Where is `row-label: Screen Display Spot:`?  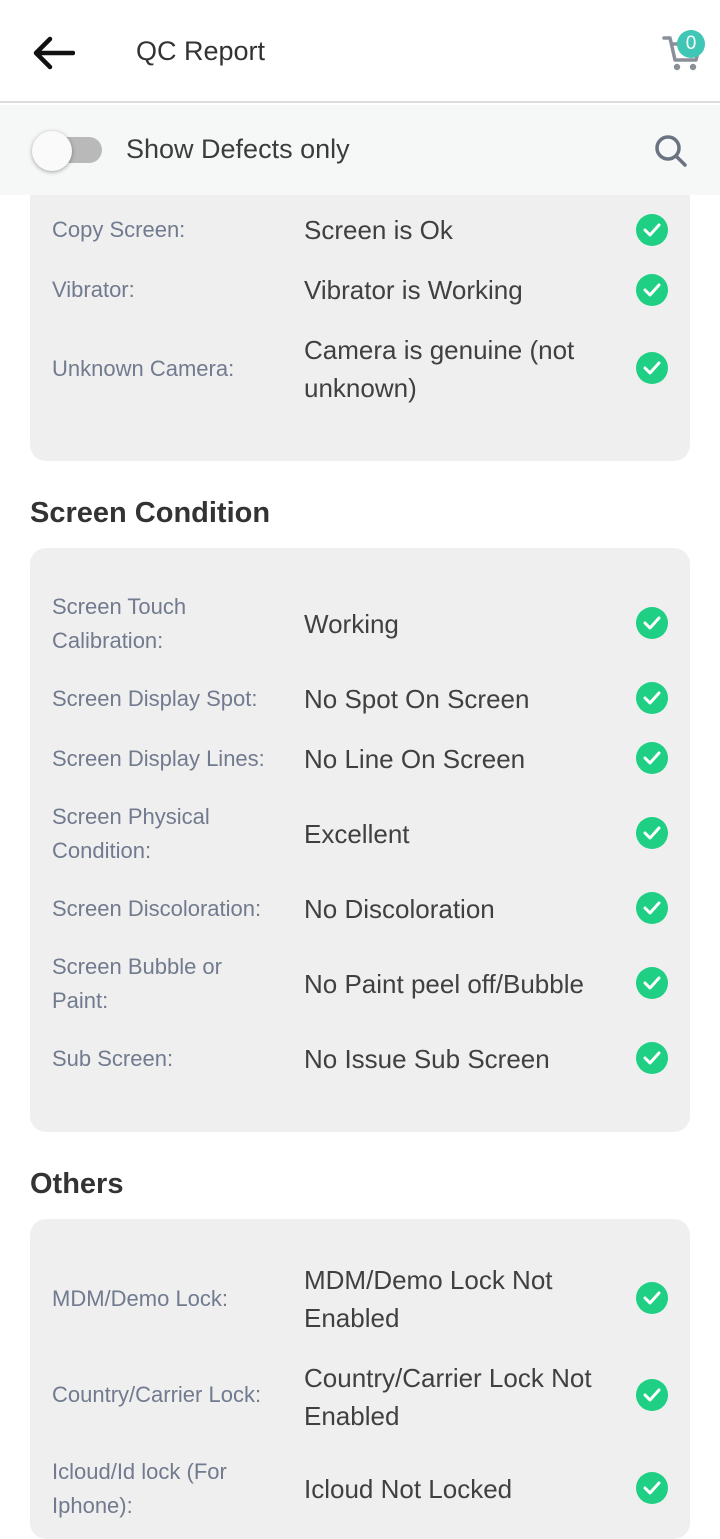
row-label: Screen Display Spot: is located at coordinates (155, 698).